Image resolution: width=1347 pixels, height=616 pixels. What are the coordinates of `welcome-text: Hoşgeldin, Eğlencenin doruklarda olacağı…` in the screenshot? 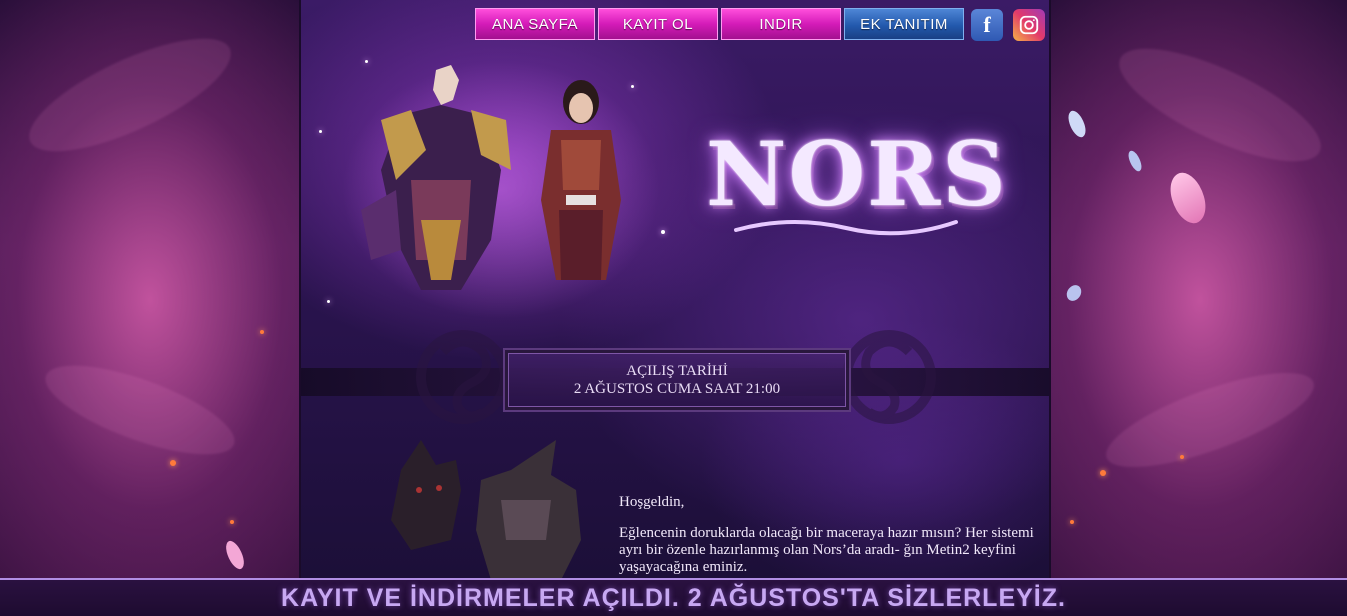 It's located at (829, 536).